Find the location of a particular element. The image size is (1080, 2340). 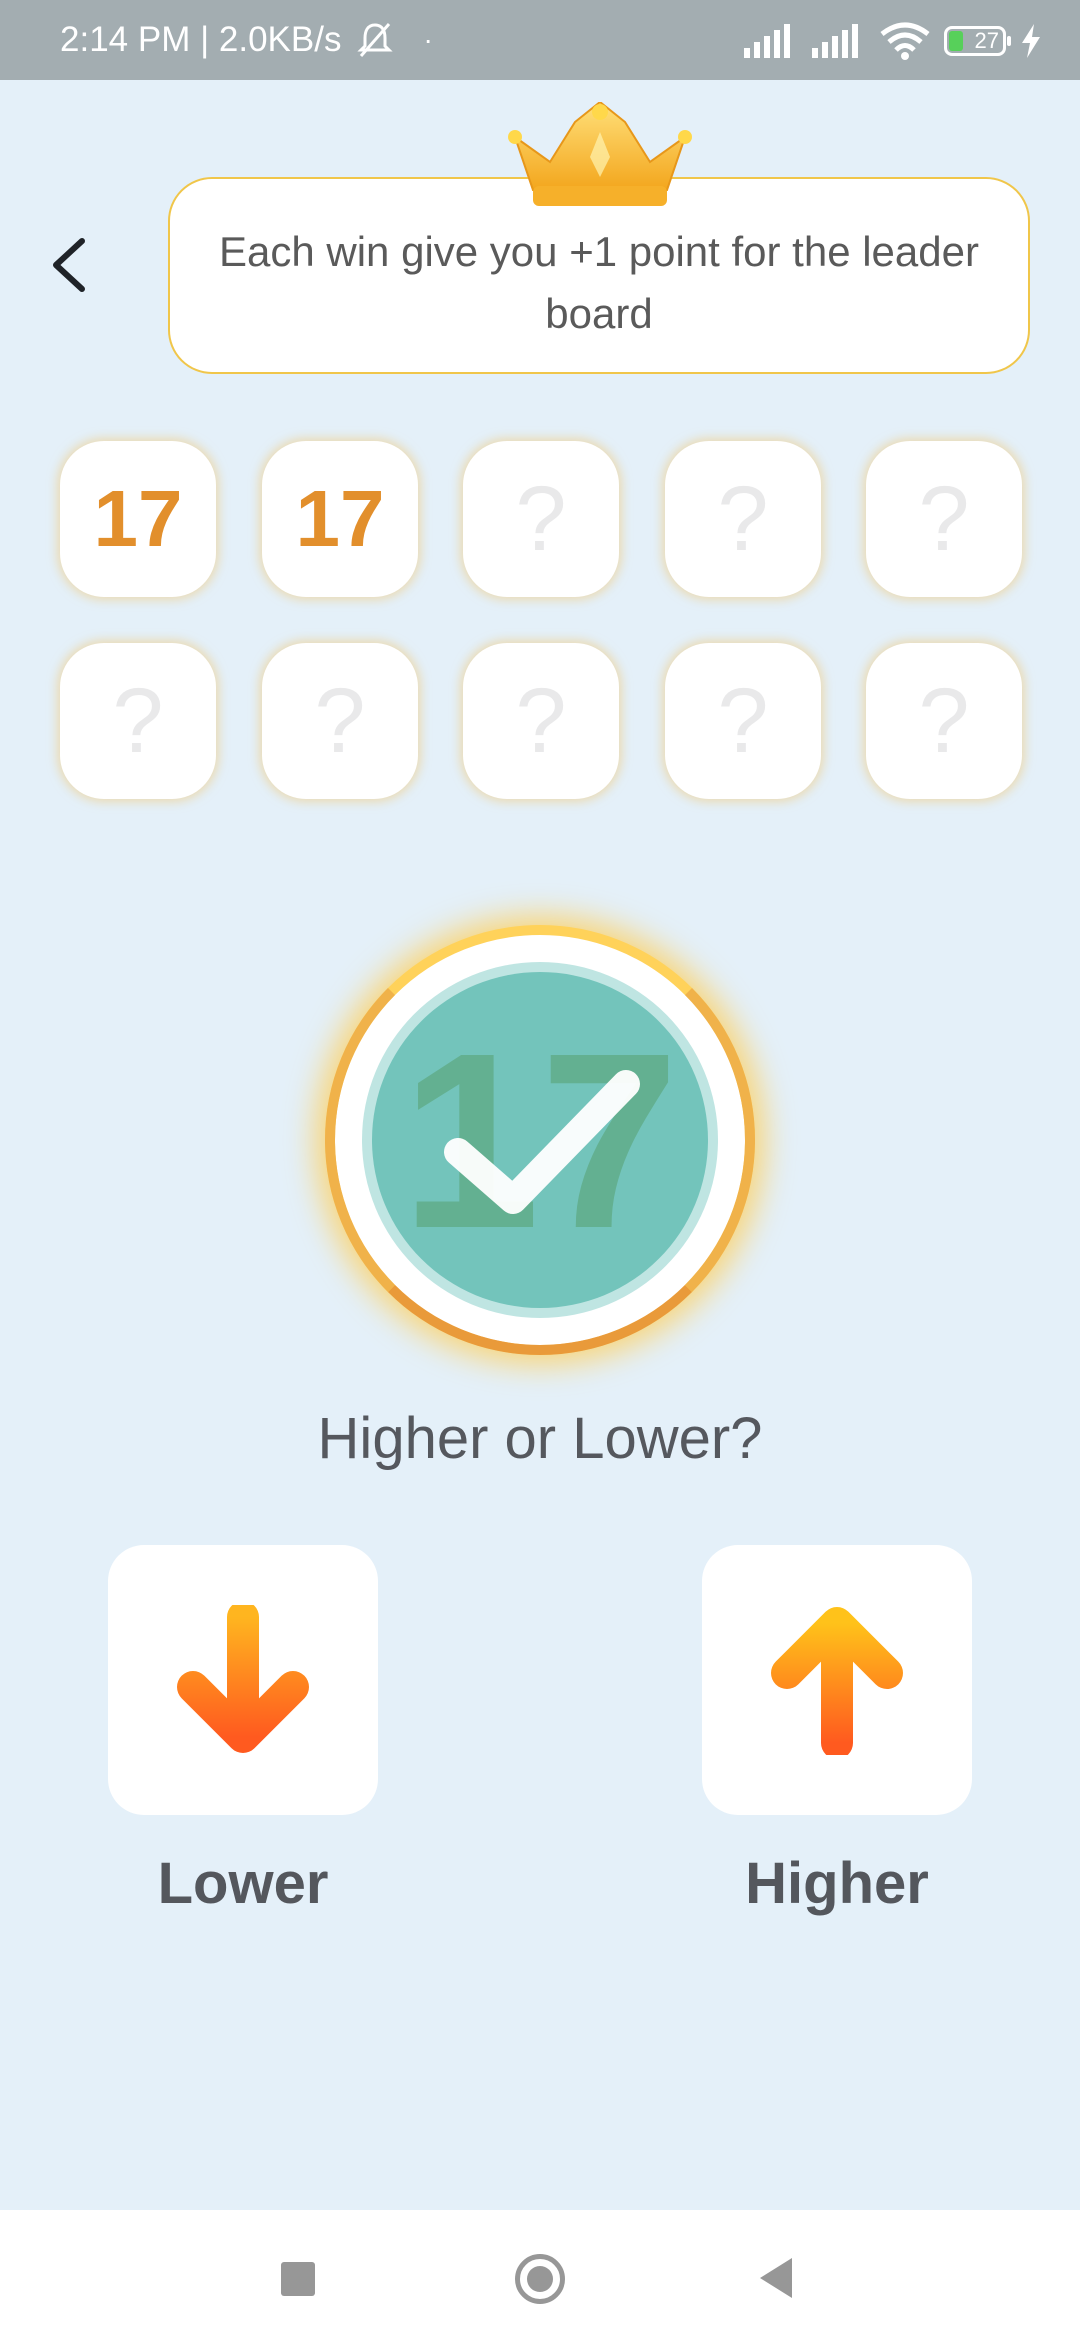

question-text: Higher or Lower? is located at coordinates (540, 1438).